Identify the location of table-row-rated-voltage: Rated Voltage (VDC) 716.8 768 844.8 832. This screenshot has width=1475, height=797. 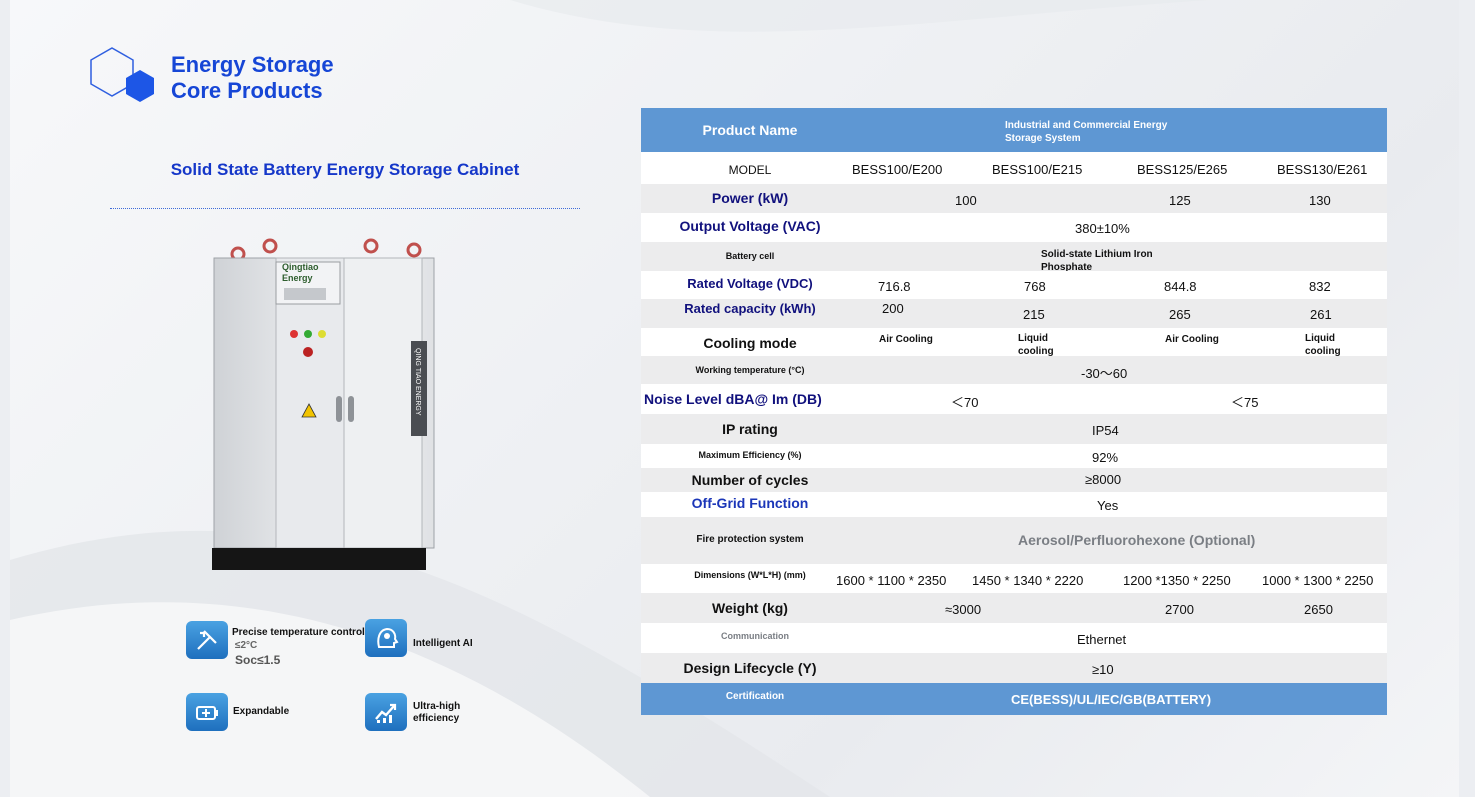
(1014, 285).